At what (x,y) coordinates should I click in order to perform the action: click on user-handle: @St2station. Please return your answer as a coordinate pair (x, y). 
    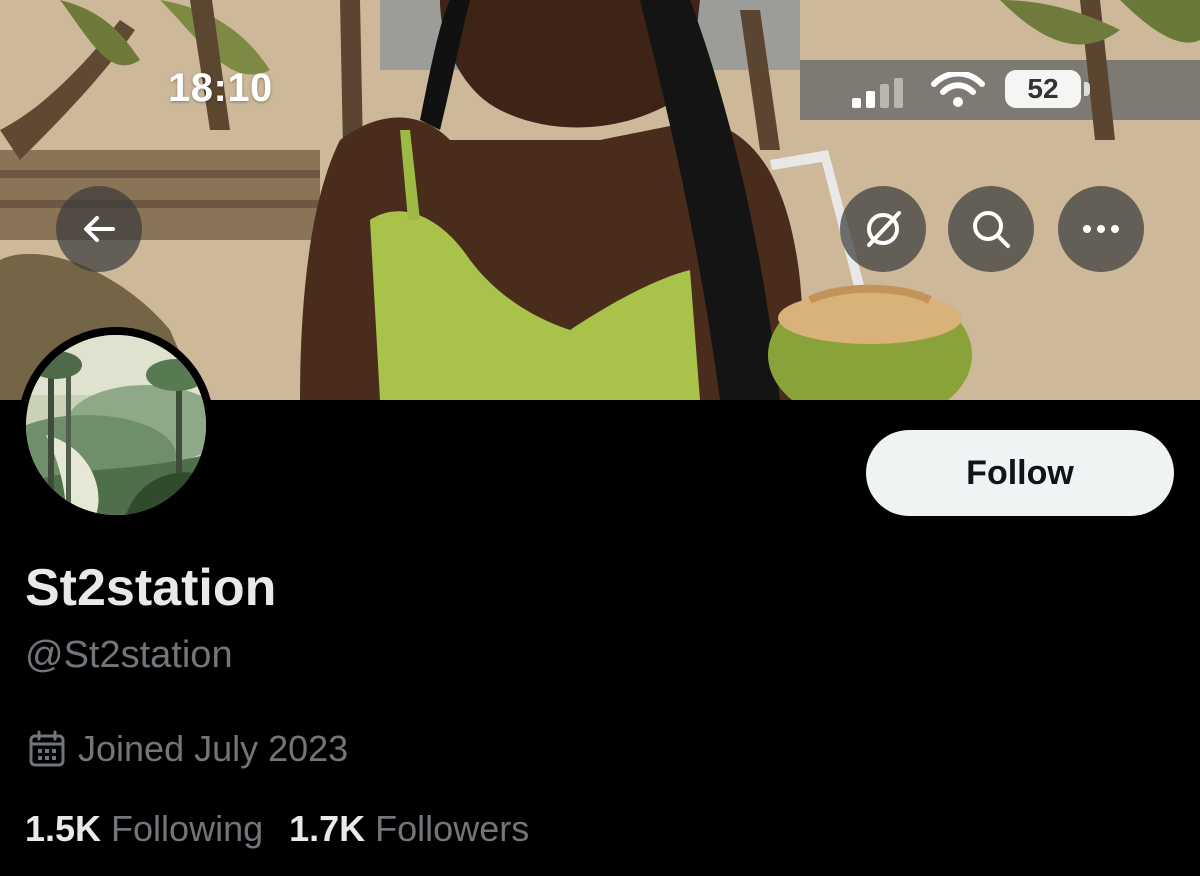
    Looking at the image, I should click on (129, 655).